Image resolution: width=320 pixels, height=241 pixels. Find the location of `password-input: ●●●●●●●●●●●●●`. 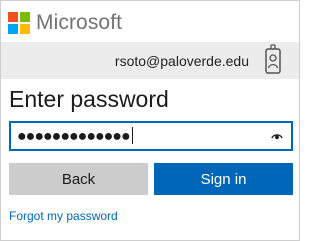

password-input: ●●●●●●●●●●●●● is located at coordinates (151, 136).